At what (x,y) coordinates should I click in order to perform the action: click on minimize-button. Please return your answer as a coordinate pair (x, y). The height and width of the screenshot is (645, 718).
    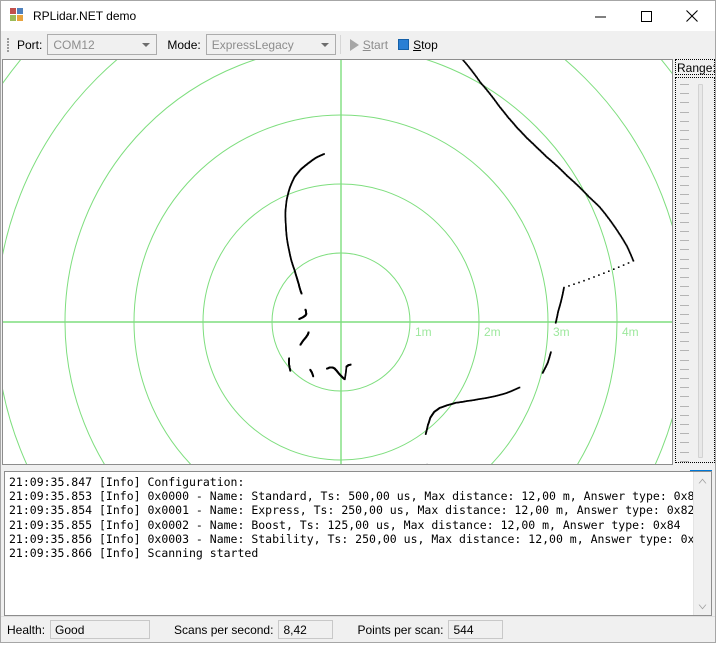
    Looking at the image, I should click on (600, 16).